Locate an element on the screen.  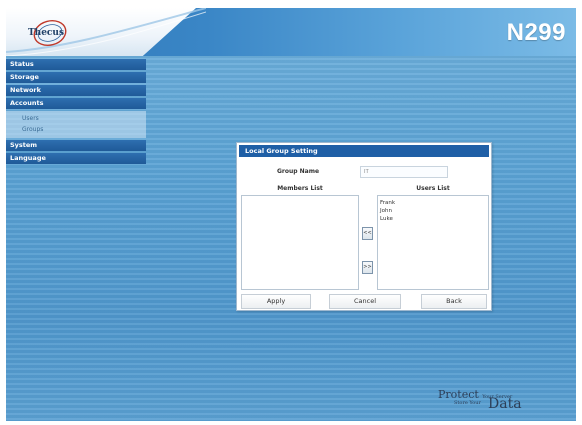
remove-member-button: >> is located at coordinates (367, 267).